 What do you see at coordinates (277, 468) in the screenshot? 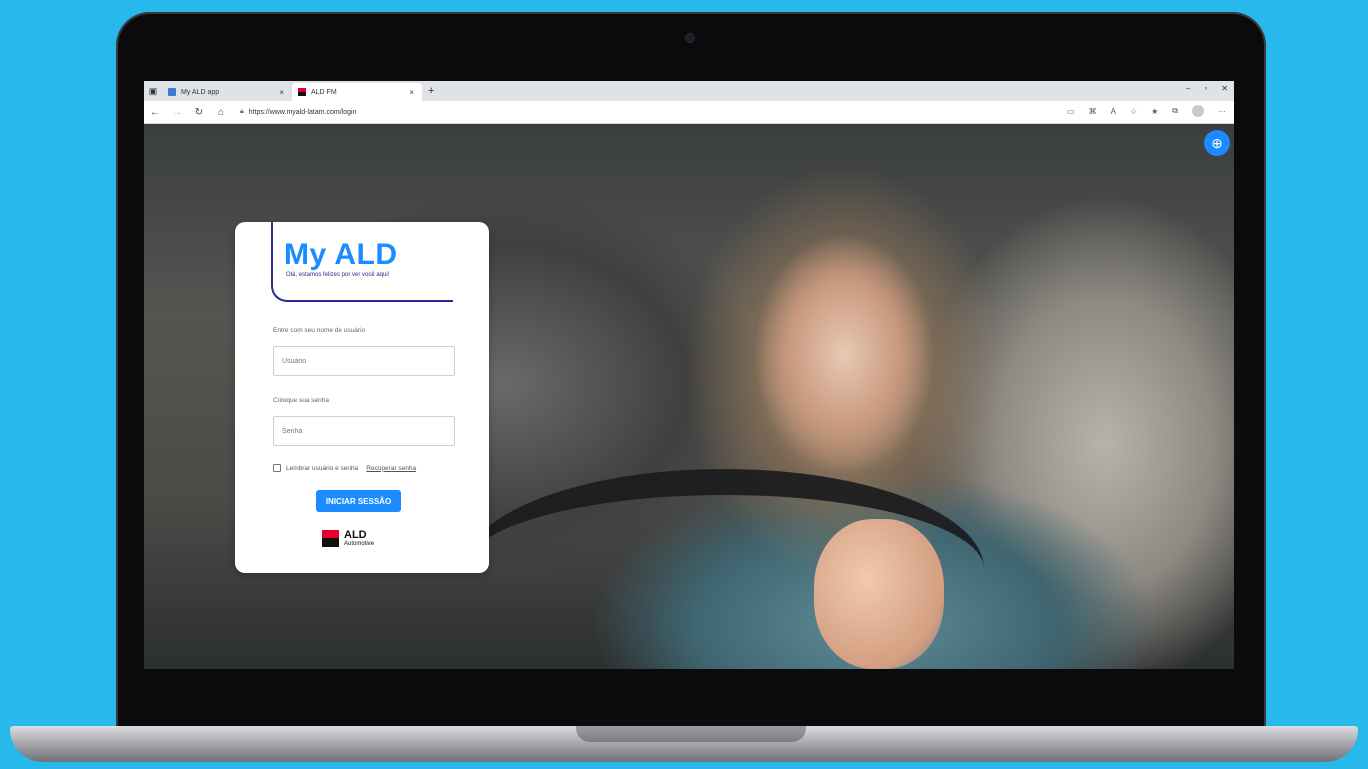
I see `remember-checkbox` at bounding box center [277, 468].